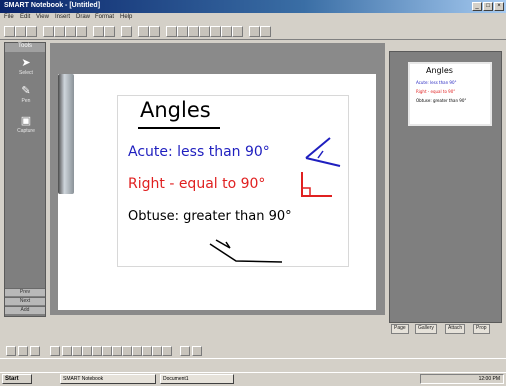 This screenshot has height=386, width=506. What do you see at coordinates (126, 17) in the screenshot?
I see `menu-help: Help` at bounding box center [126, 17].